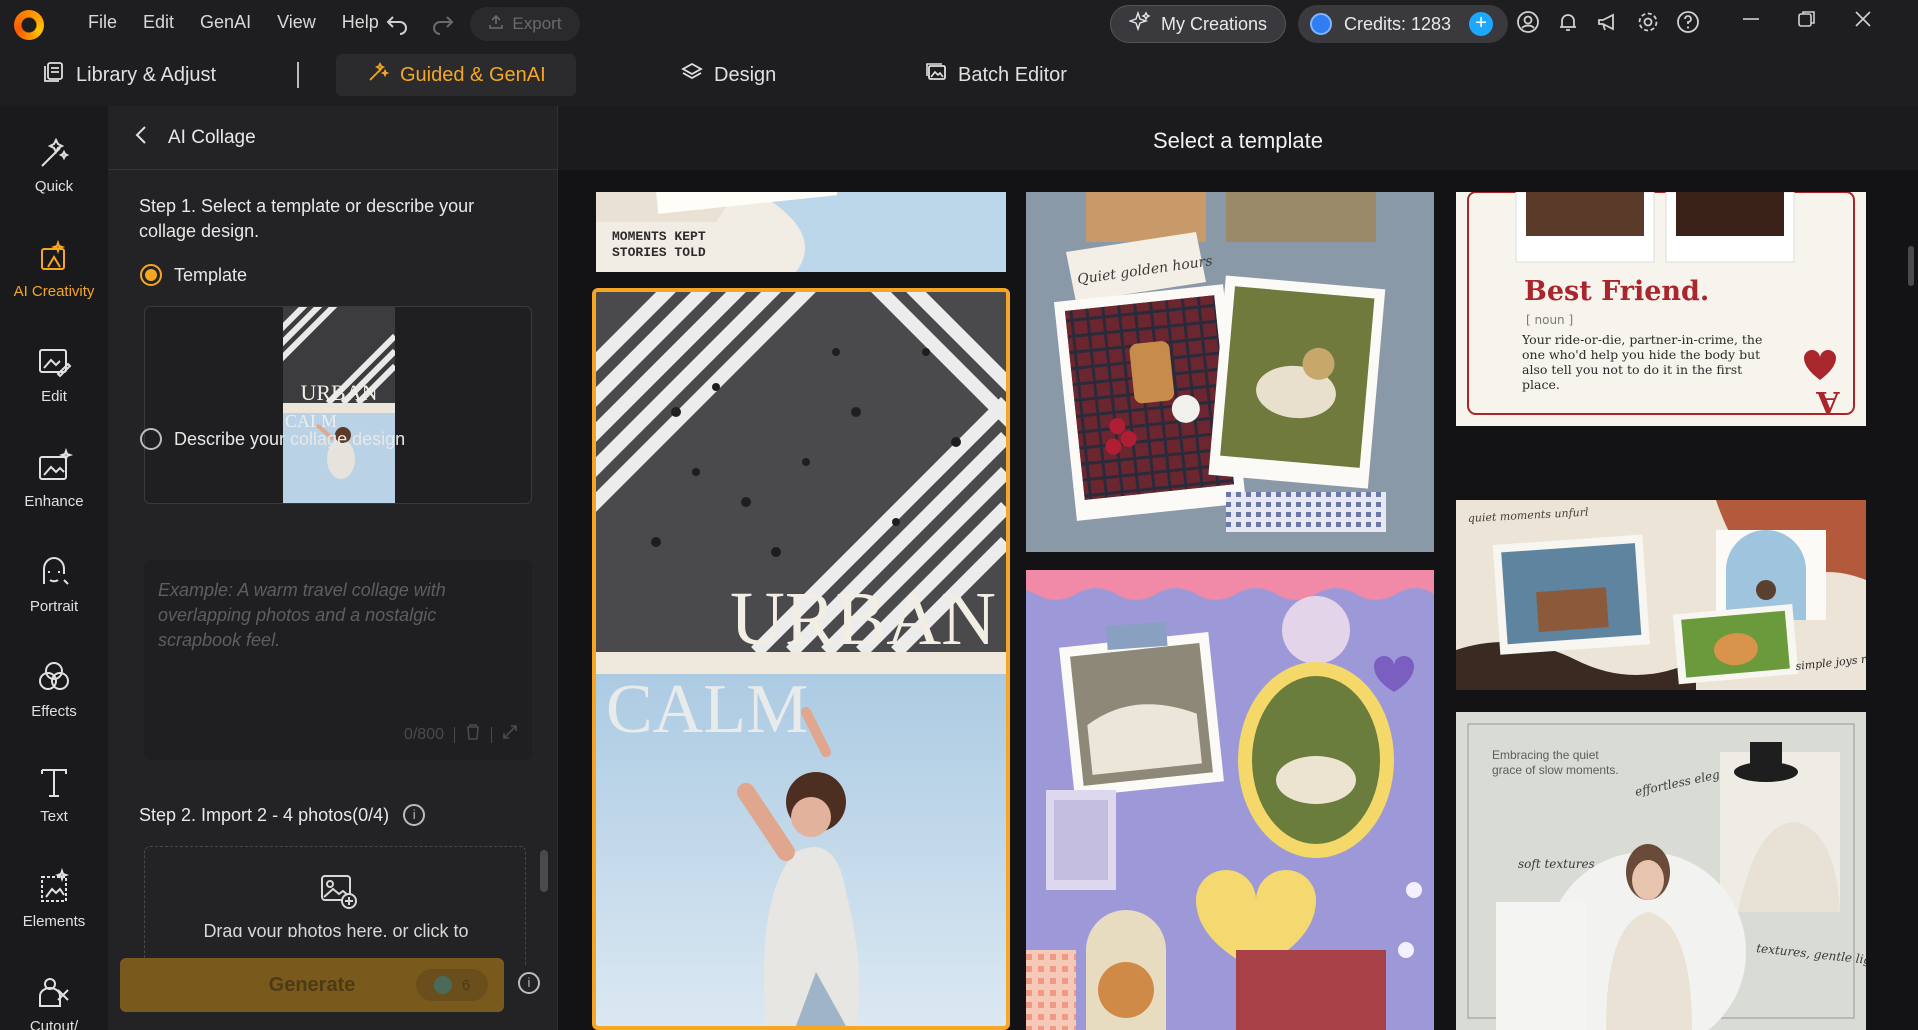 This screenshot has width=1918, height=1030. What do you see at coordinates (54, 782) in the screenshot?
I see `text-icon` at bounding box center [54, 782].